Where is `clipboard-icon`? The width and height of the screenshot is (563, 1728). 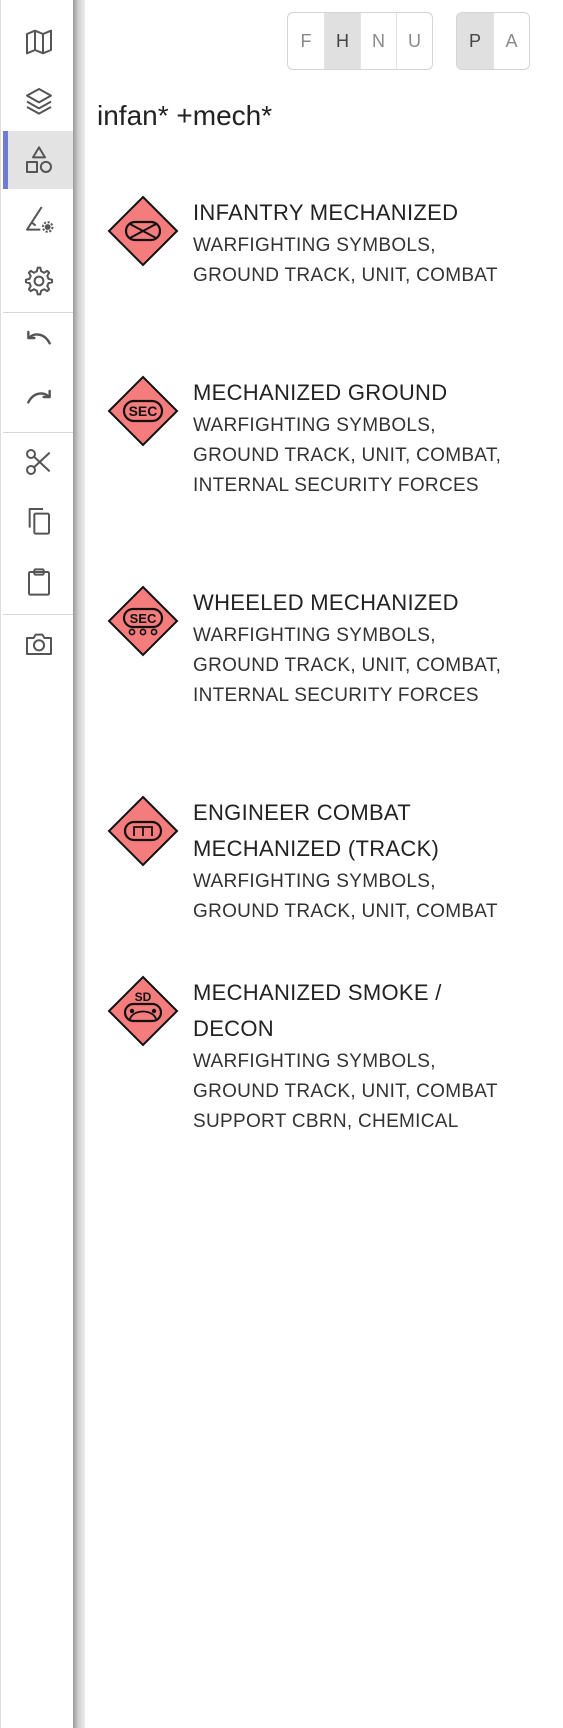
clipboard-icon is located at coordinates (38, 582).